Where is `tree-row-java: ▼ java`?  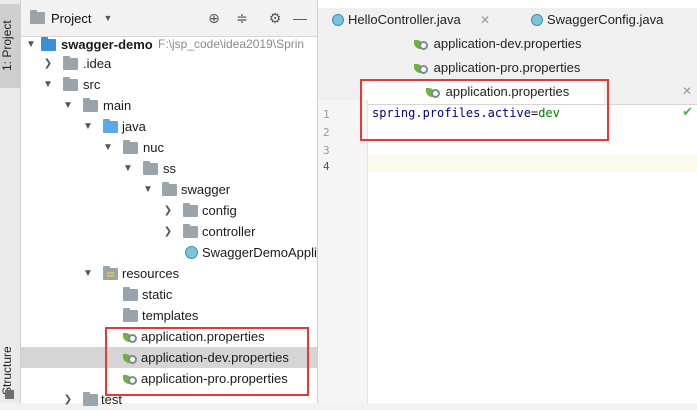 tree-row-java: ▼ java is located at coordinates (169, 126).